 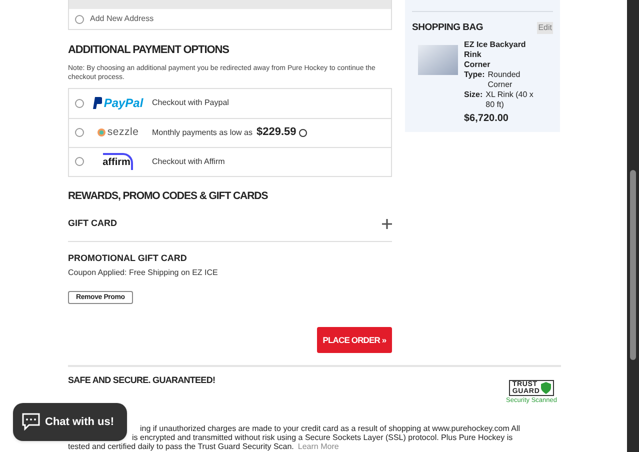 I want to click on promo-status: Coupon Applied: Free Shipping on EZ ICE, so click(x=143, y=273).